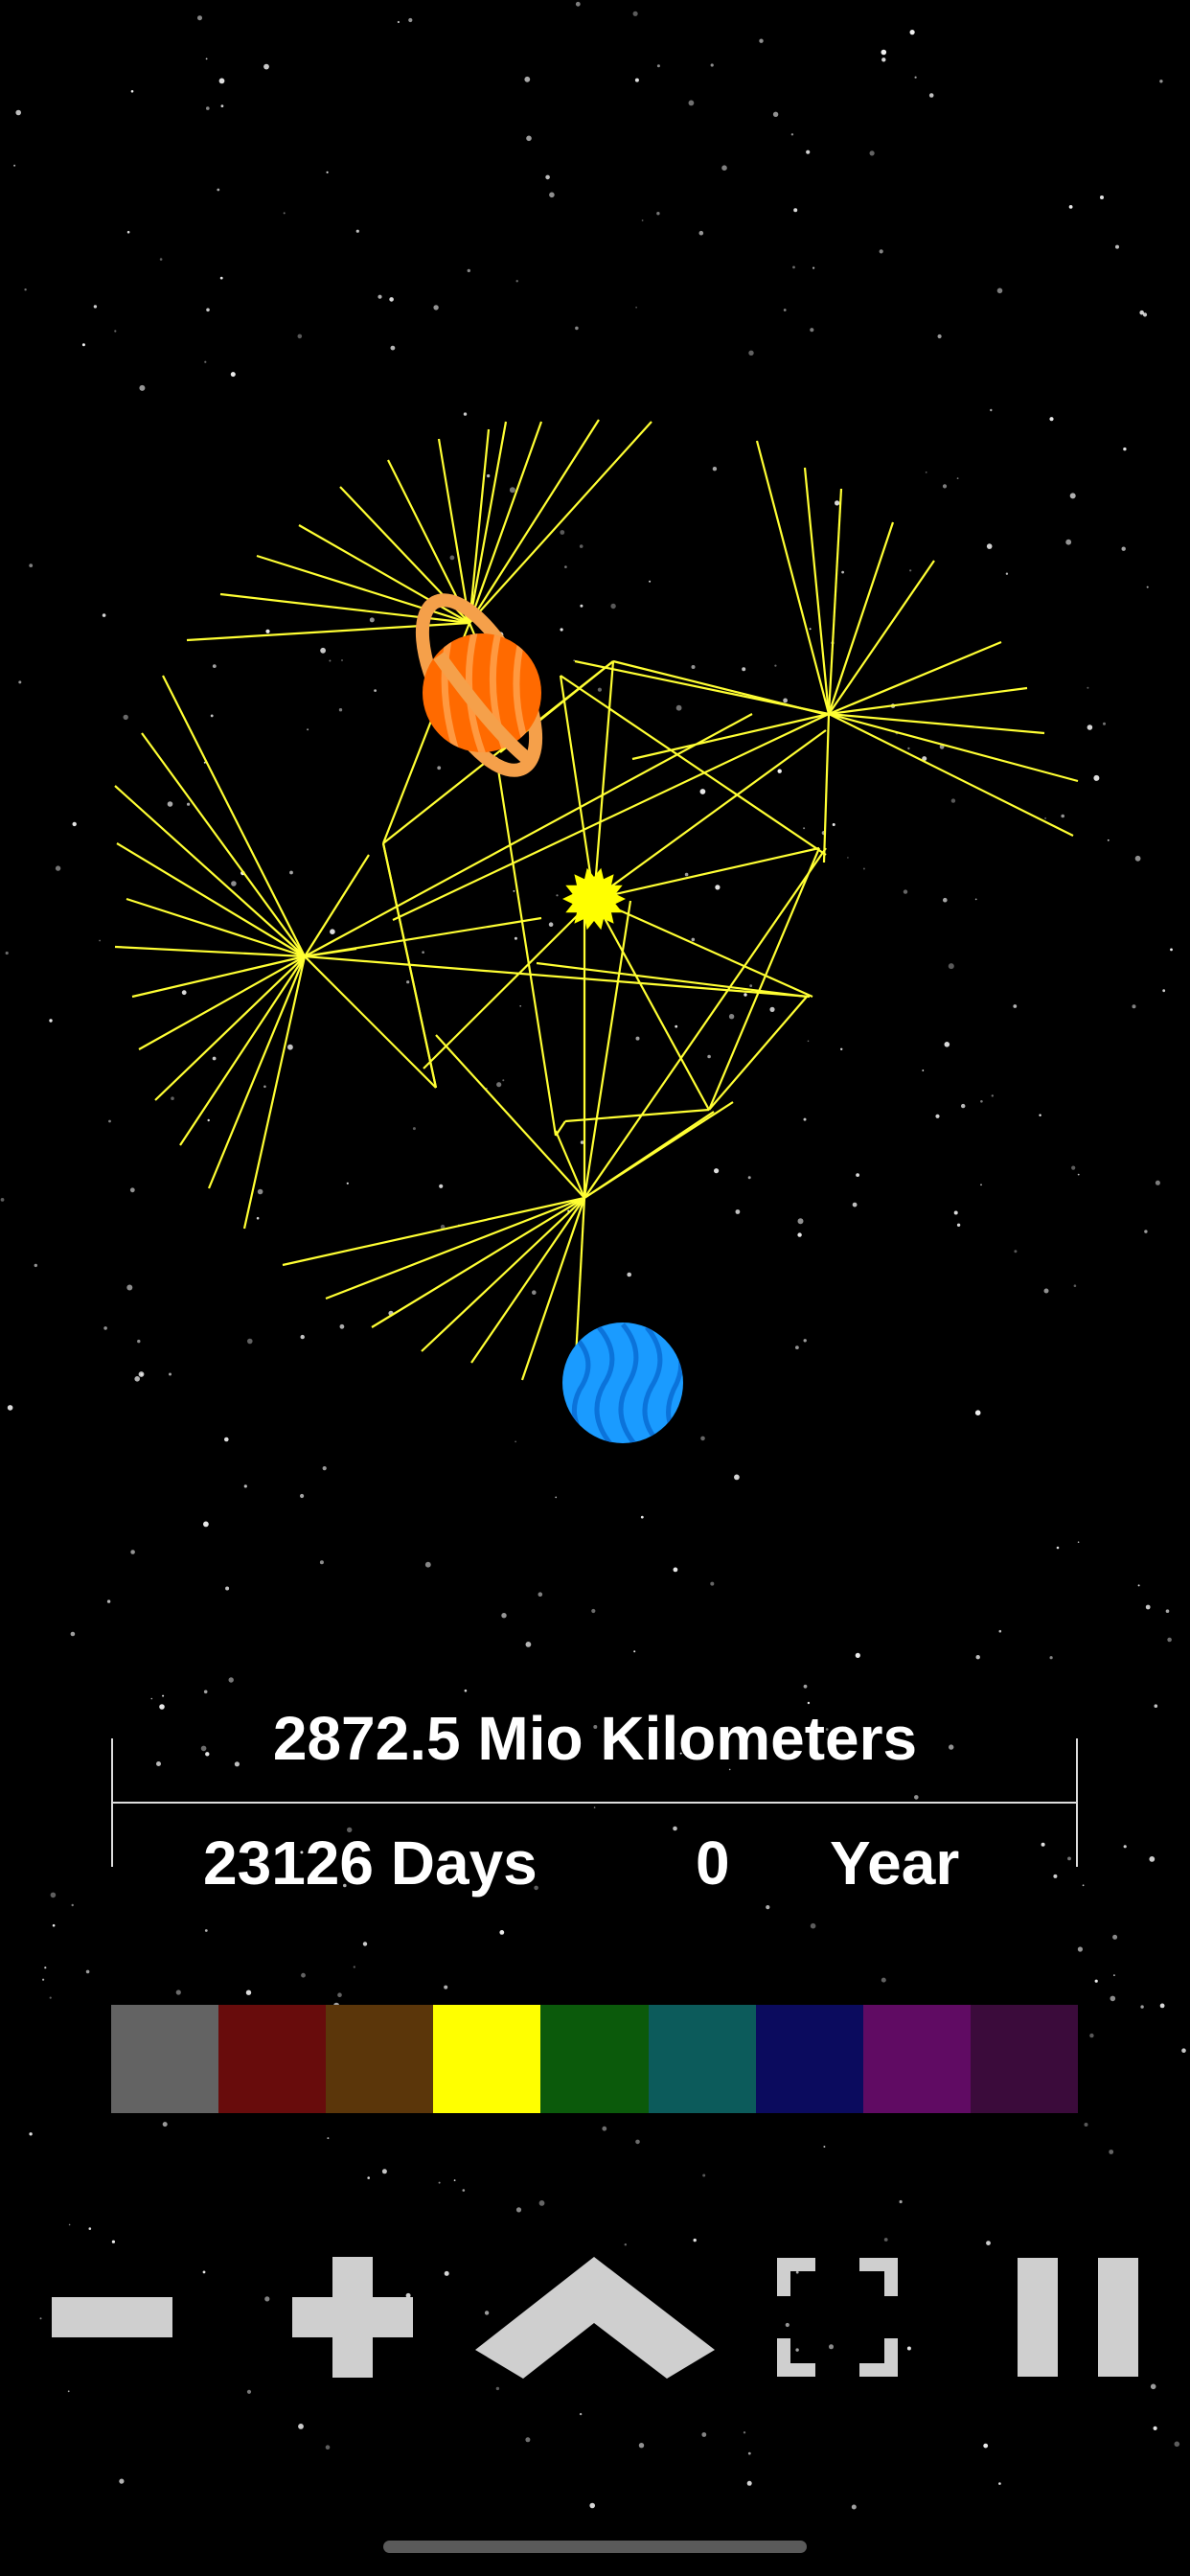  What do you see at coordinates (480, 685) in the screenshot?
I see `saturn-planet` at bounding box center [480, 685].